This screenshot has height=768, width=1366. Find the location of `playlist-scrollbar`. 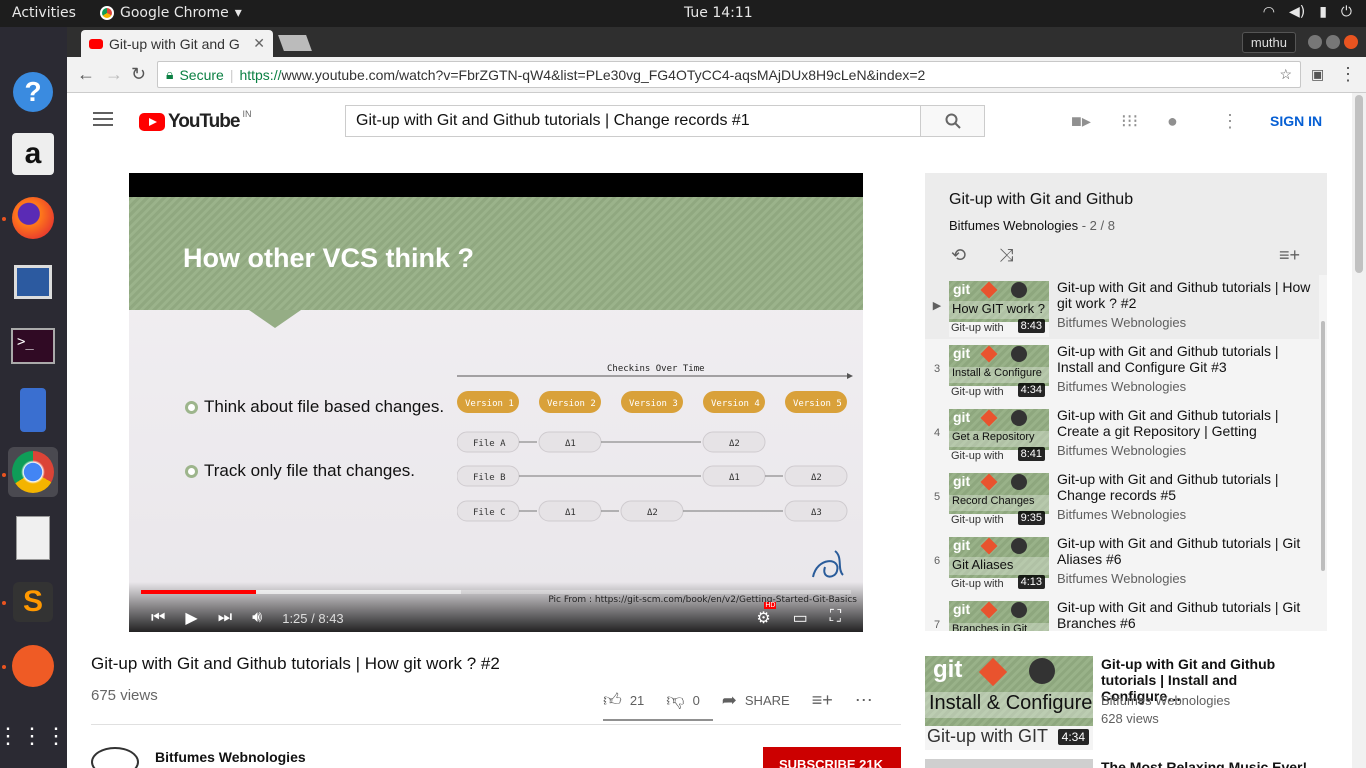

playlist-scrollbar is located at coordinates (1323, 446).